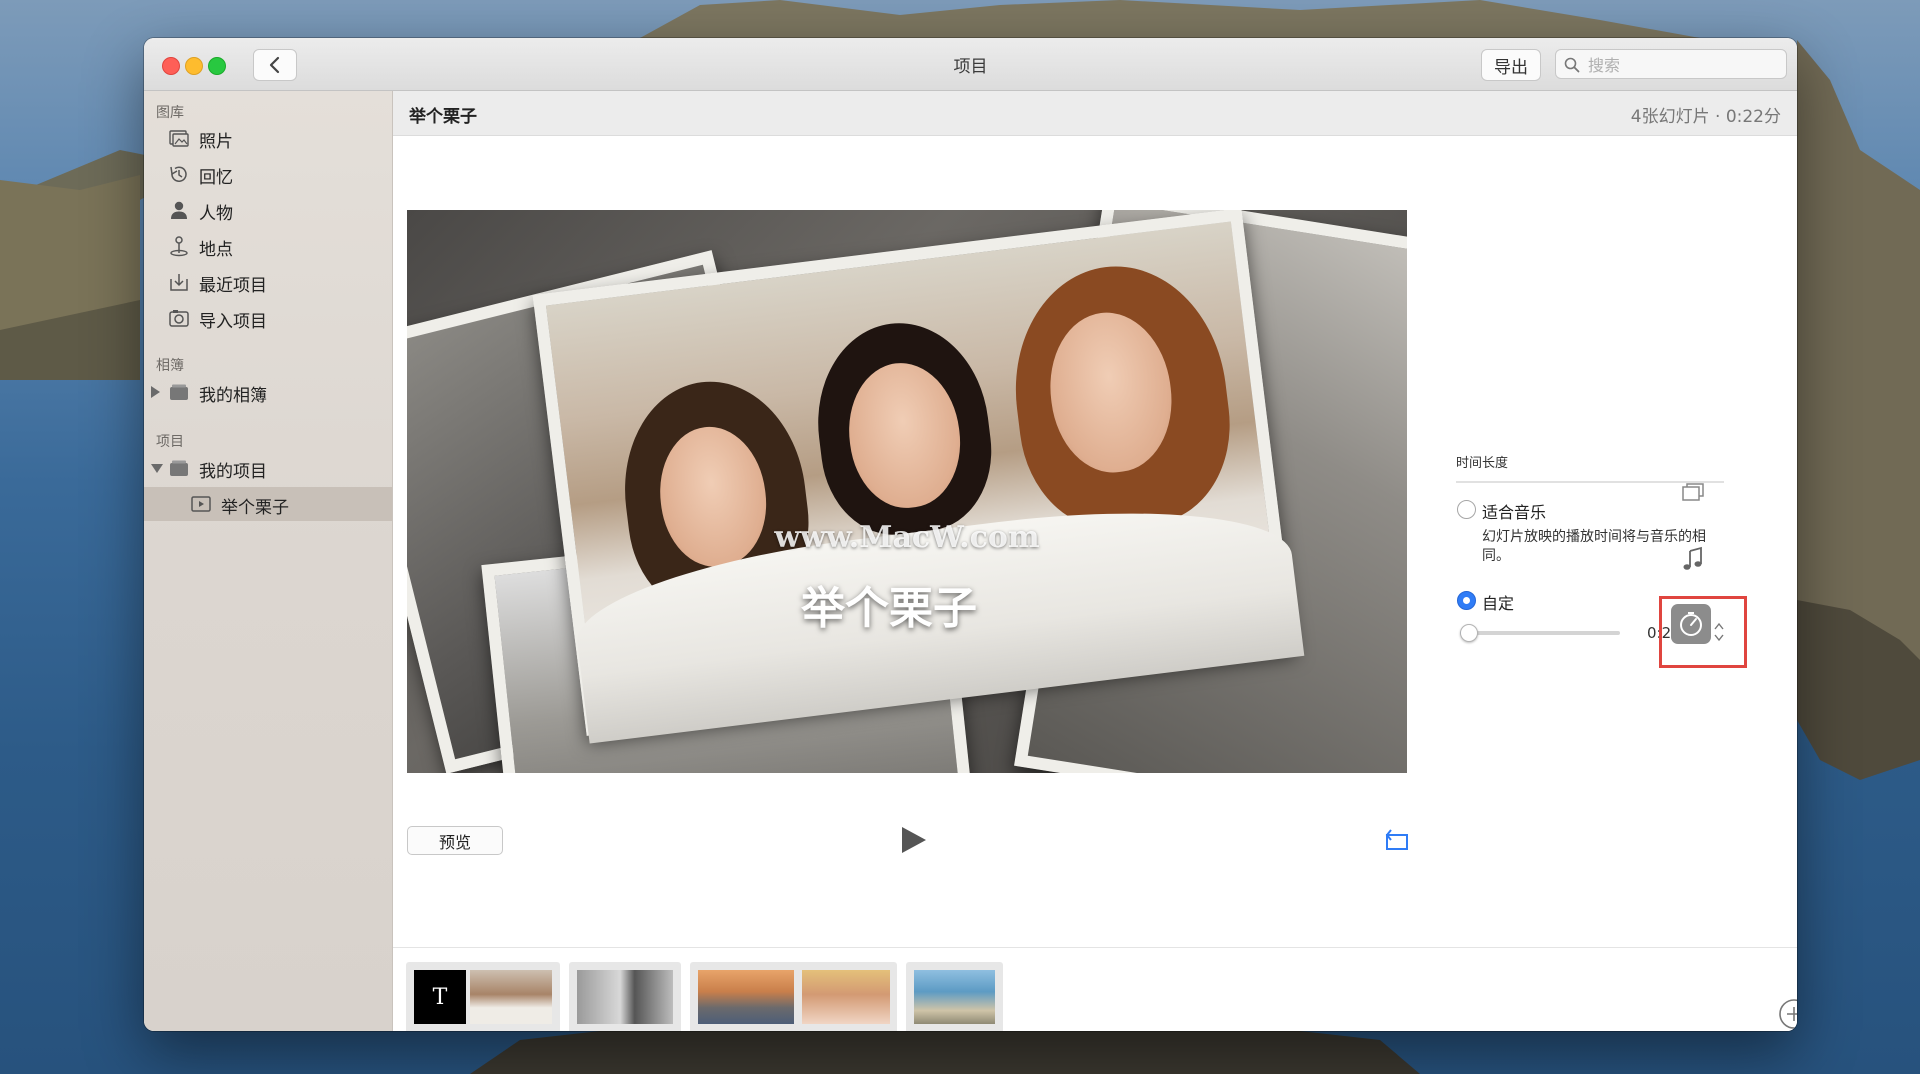 The height and width of the screenshot is (1074, 1920). I want to click on theme-tab, so click(1693, 492).